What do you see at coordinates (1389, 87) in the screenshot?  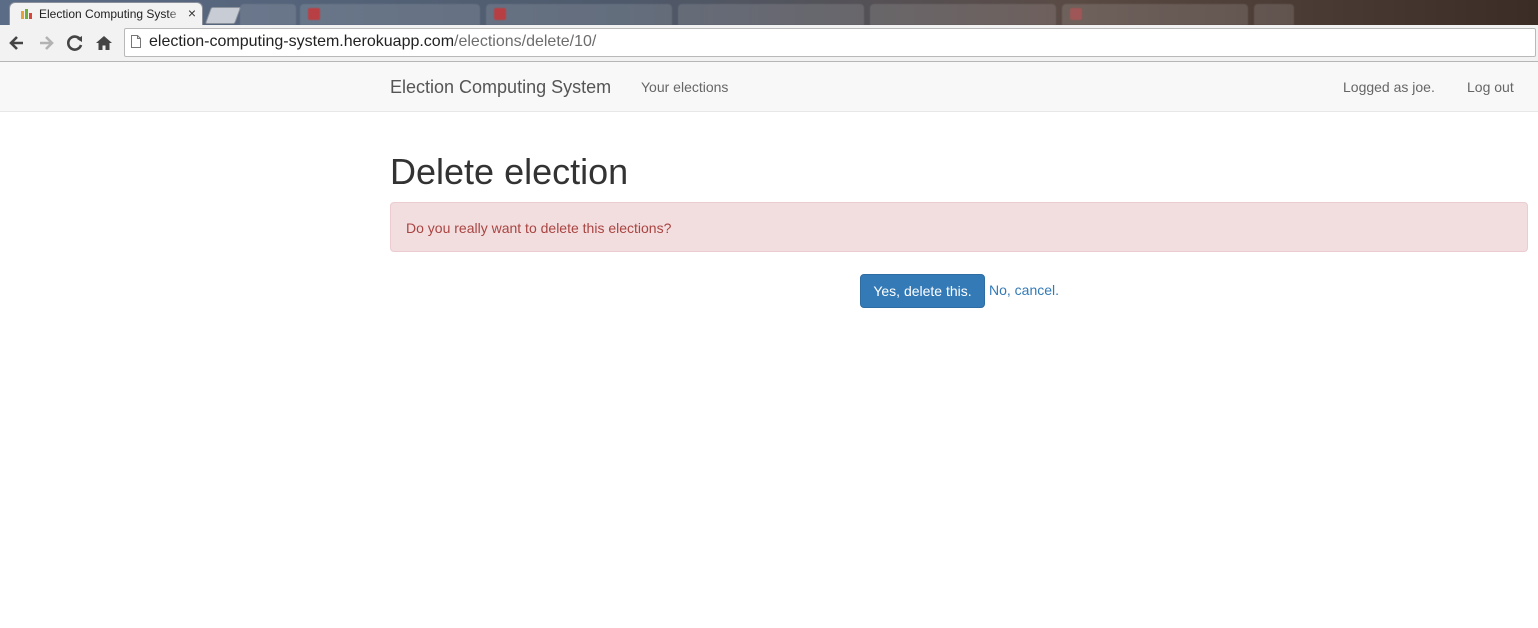 I see `nav-logged-as: Logged as joe.` at bounding box center [1389, 87].